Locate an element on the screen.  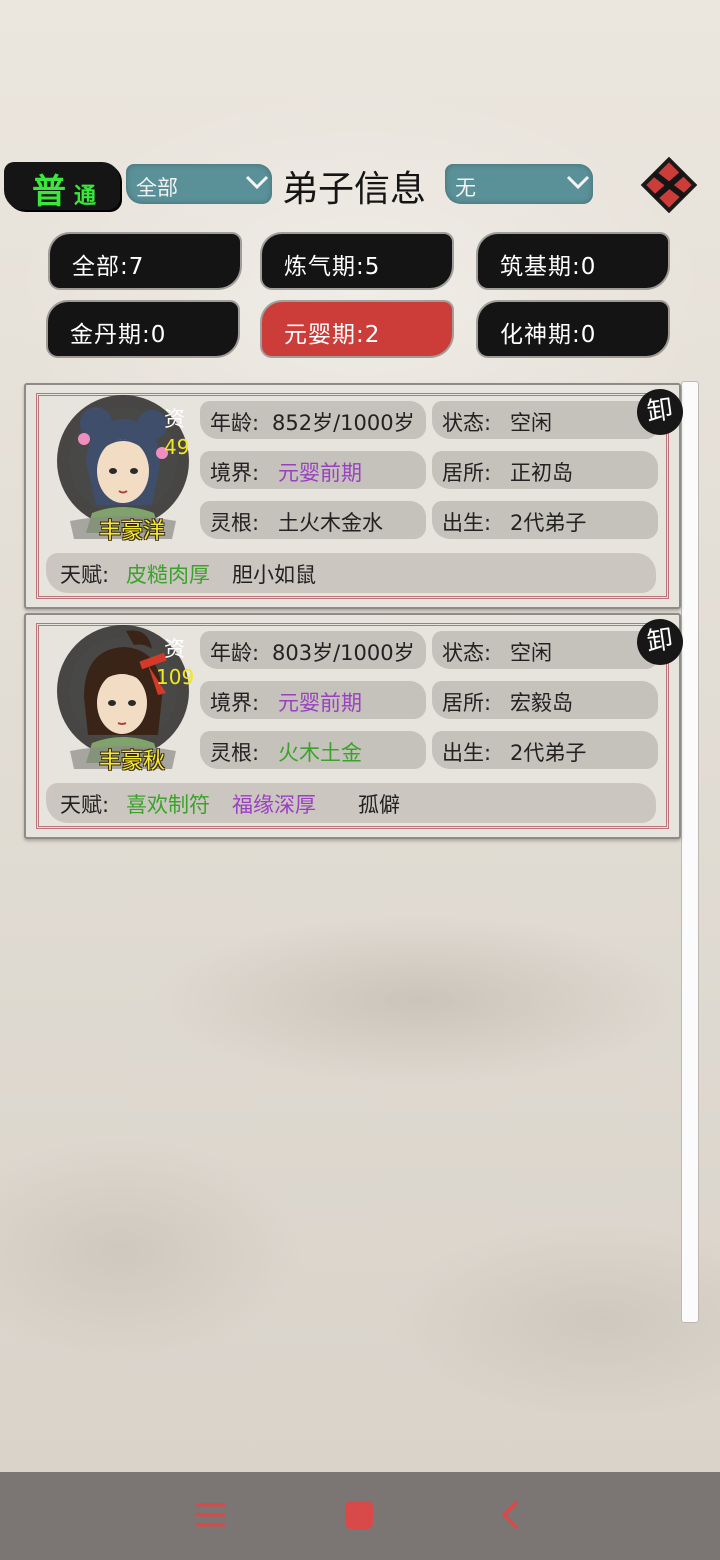
list-scrollbar is located at coordinates (690, 852).